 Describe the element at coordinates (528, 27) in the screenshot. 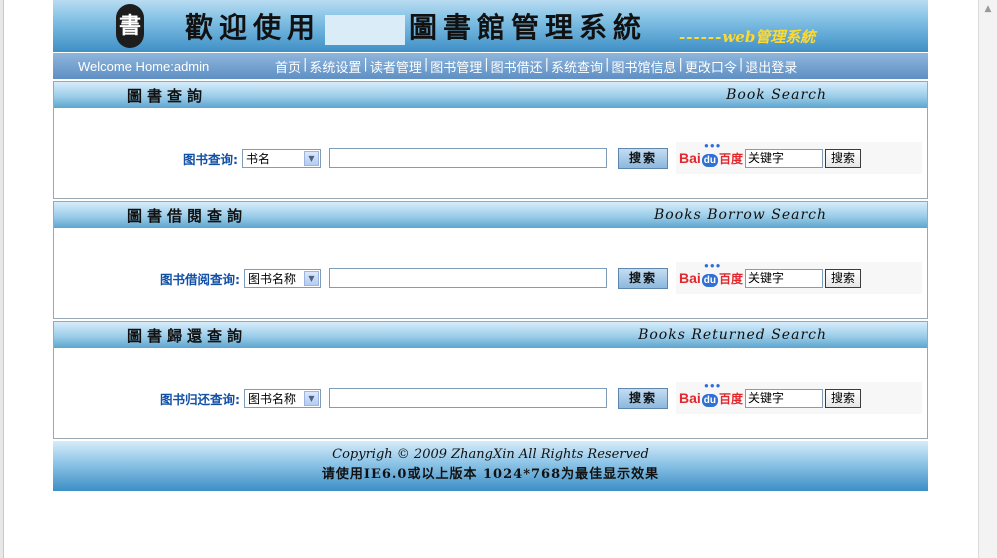

I see `banner-title-part2: 圖書館管理系統` at that location.